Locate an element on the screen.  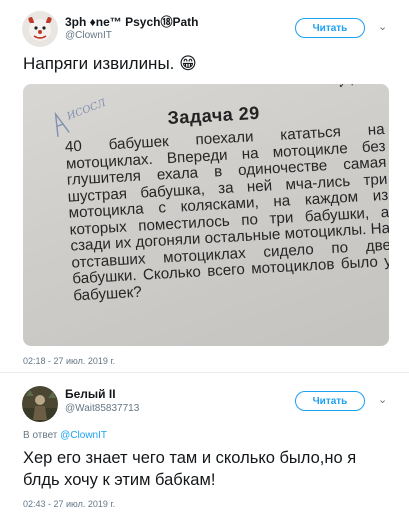
reply-context: В ответ @ClownIT is located at coordinates (65, 435).